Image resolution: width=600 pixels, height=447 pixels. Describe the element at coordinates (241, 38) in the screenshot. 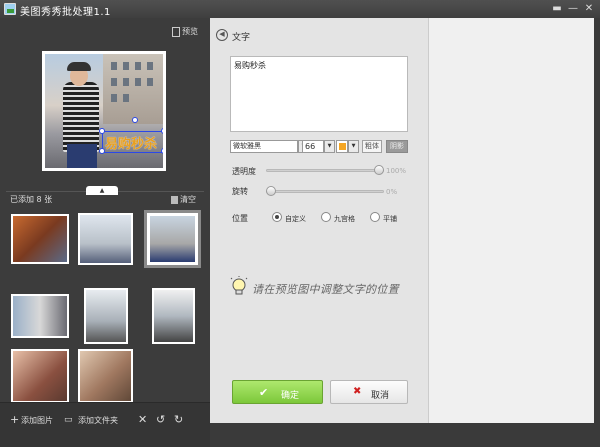

I see `panel-title: 文字` at that location.